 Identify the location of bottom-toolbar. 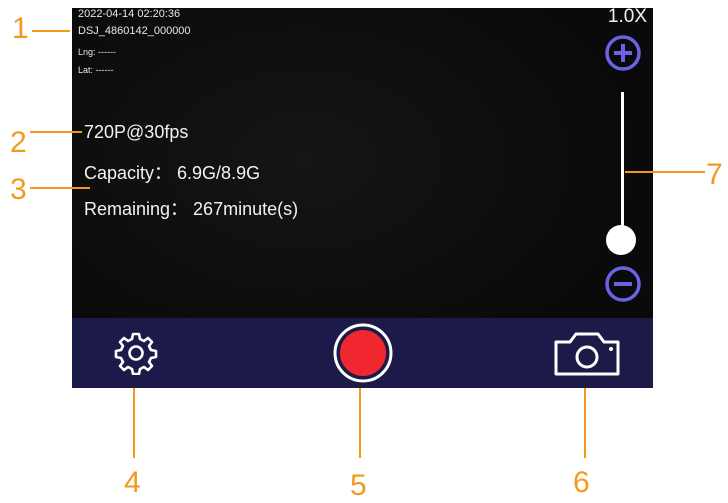
(362, 353).